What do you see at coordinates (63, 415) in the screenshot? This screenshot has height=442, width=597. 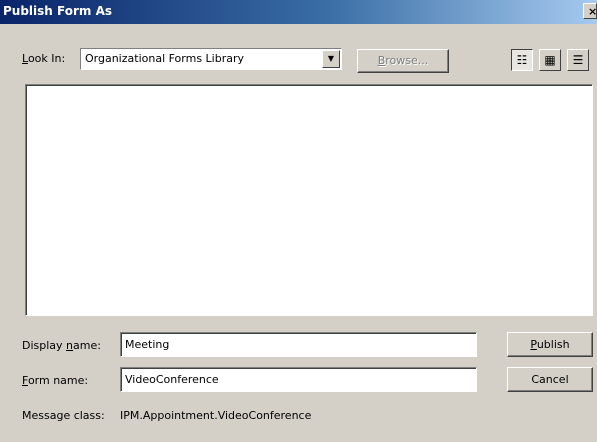 I see `message-class-label: Message class:` at bounding box center [63, 415].